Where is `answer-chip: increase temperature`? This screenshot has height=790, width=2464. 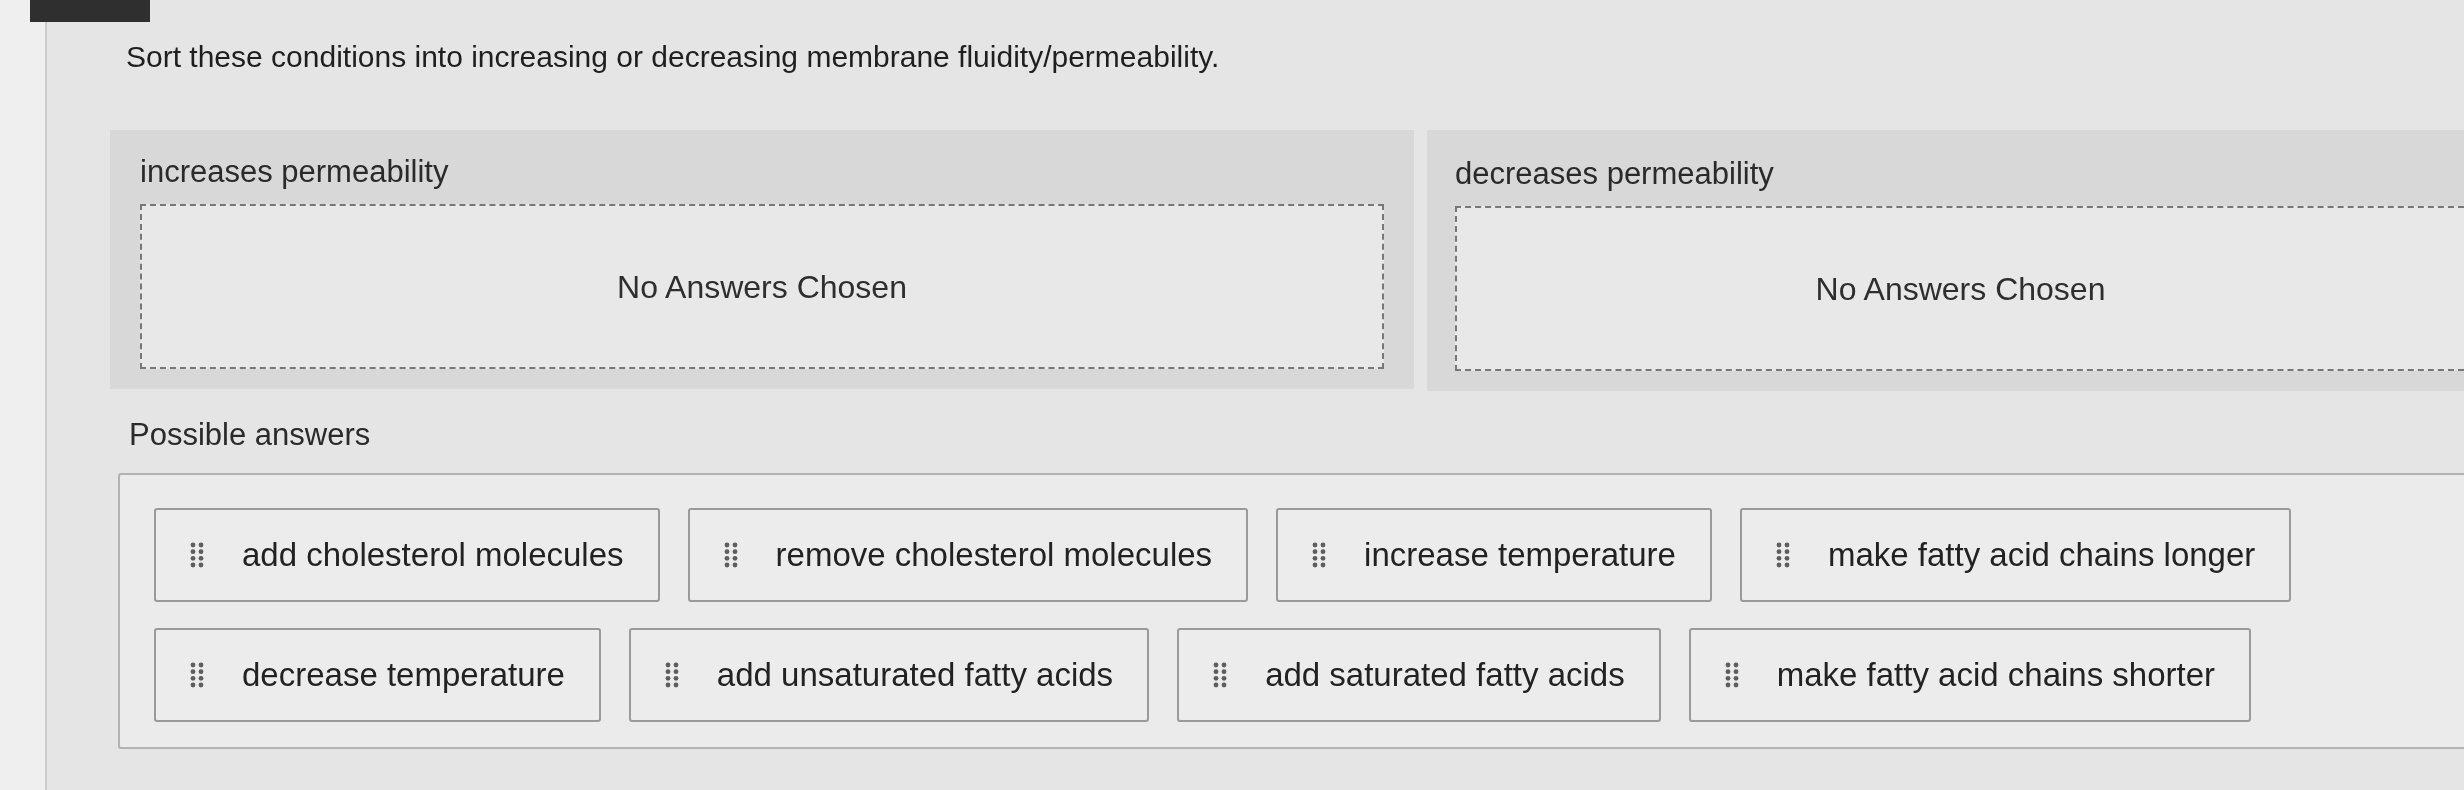 answer-chip: increase temperature is located at coordinates (1494, 555).